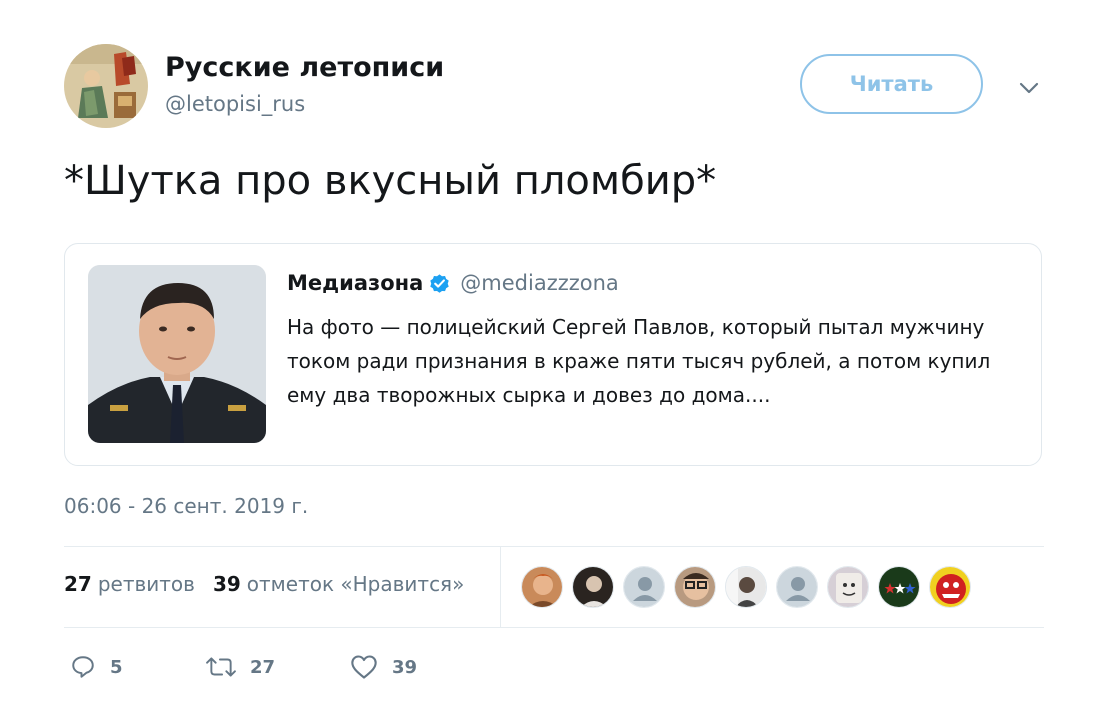 The width and height of the screenshot is (1102, 724). I want to click on likes-stat: 39 отметок «Нравится», so click(338, 584).